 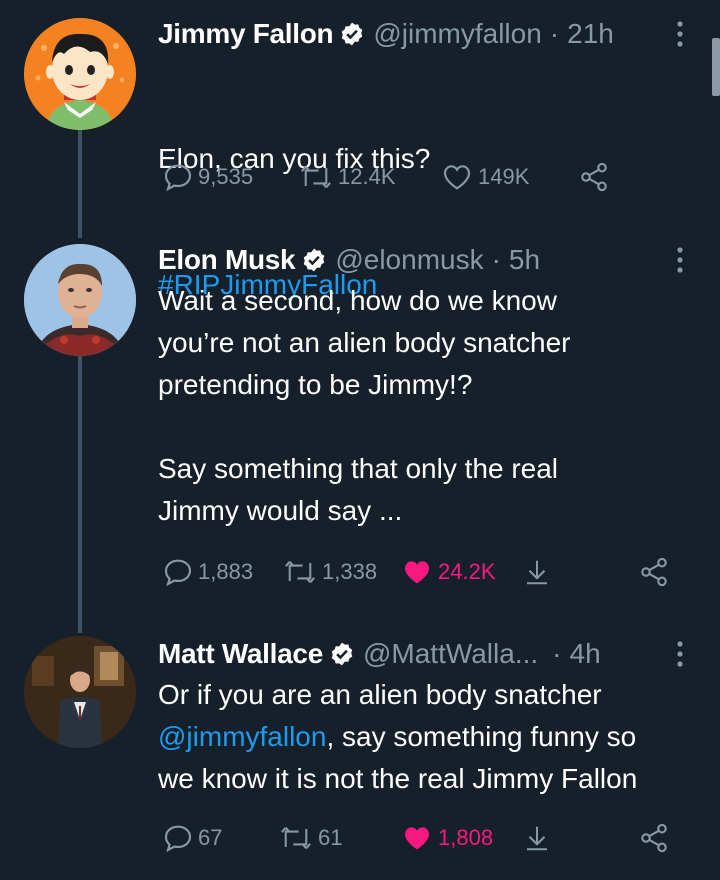 What do you see at coordinates (524, 260) in the screenshot?
I see `timestamp: 5h` at bounding box center [524, 260].